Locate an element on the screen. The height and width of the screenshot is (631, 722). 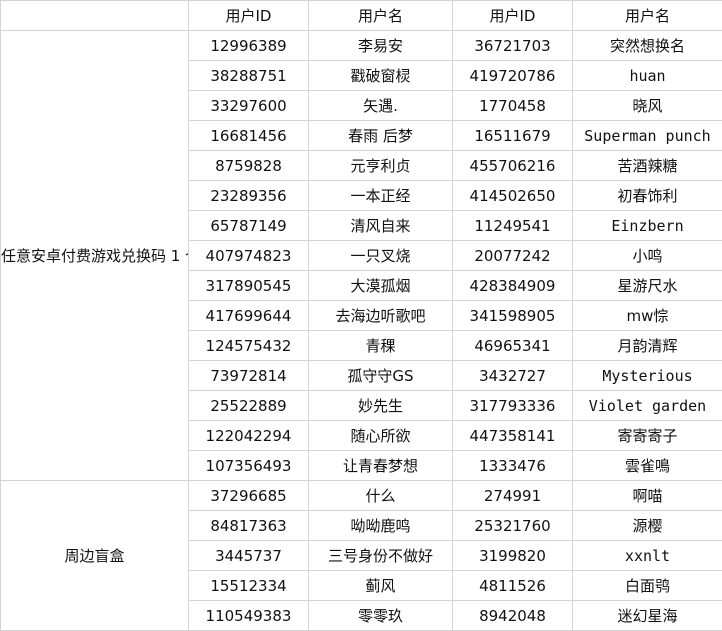
user-id-cell: 3432727 is located at coordinates (513, 376).